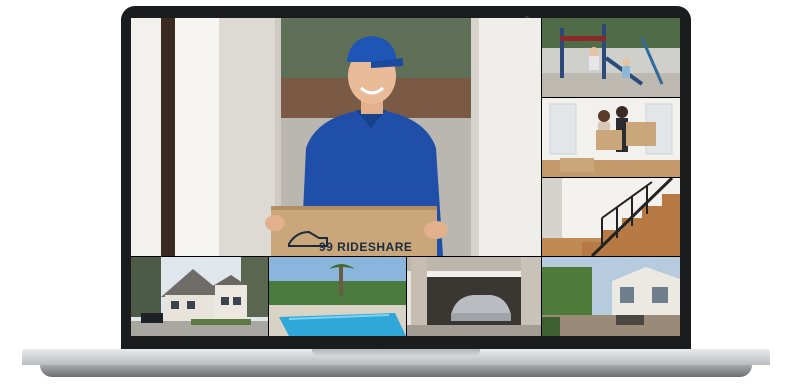  I want to click on house-exterior-photo, so click(199, 296).